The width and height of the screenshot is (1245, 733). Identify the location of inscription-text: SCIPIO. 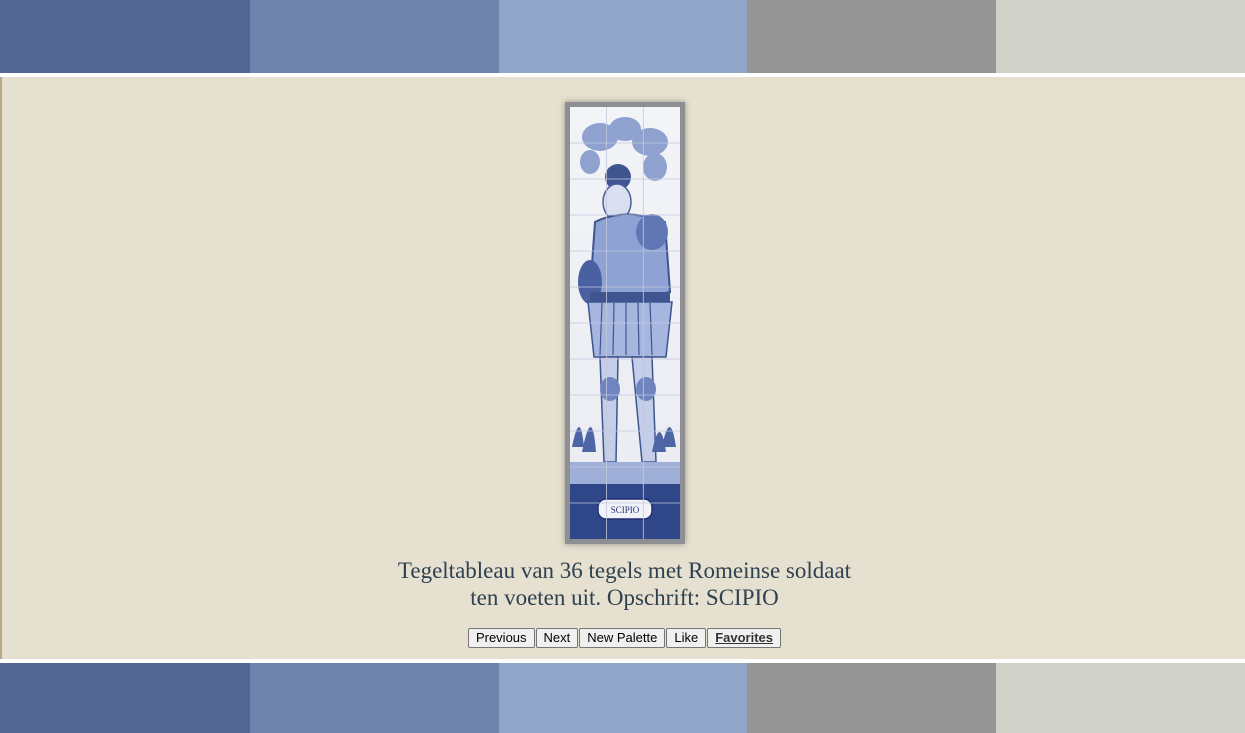
(625, 510).